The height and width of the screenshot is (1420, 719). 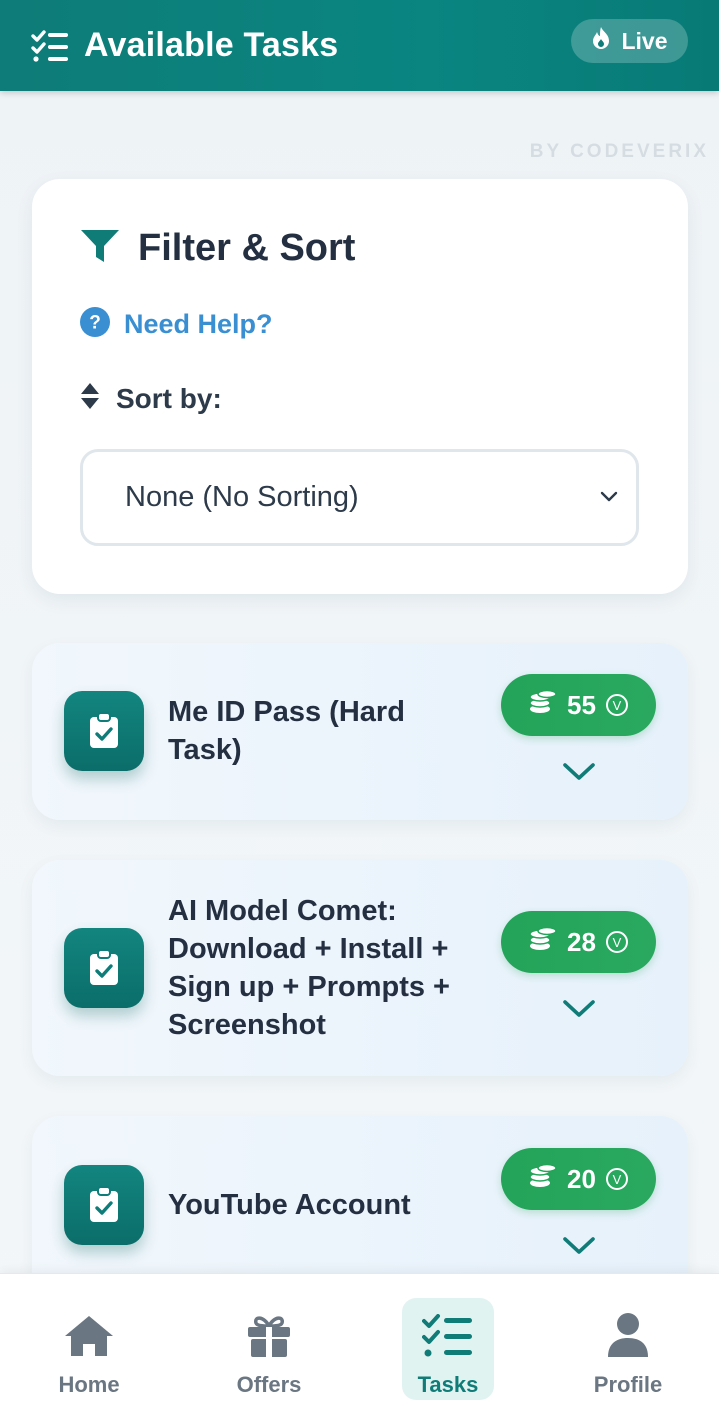 I want to click on tasks-icon, so click(x=448, y=1332).